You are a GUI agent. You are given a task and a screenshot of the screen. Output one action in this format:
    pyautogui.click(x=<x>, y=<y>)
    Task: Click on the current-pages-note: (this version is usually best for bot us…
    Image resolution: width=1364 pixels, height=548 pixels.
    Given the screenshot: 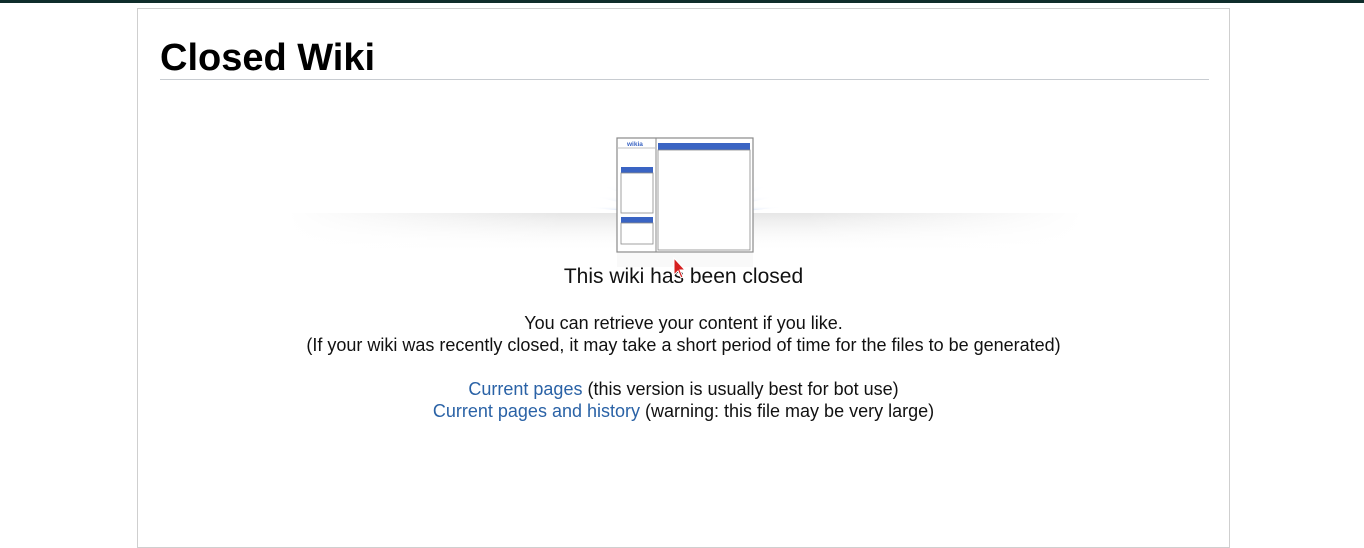 What is the action you would take?
    pyautogui.click(x=740, y=389)
    